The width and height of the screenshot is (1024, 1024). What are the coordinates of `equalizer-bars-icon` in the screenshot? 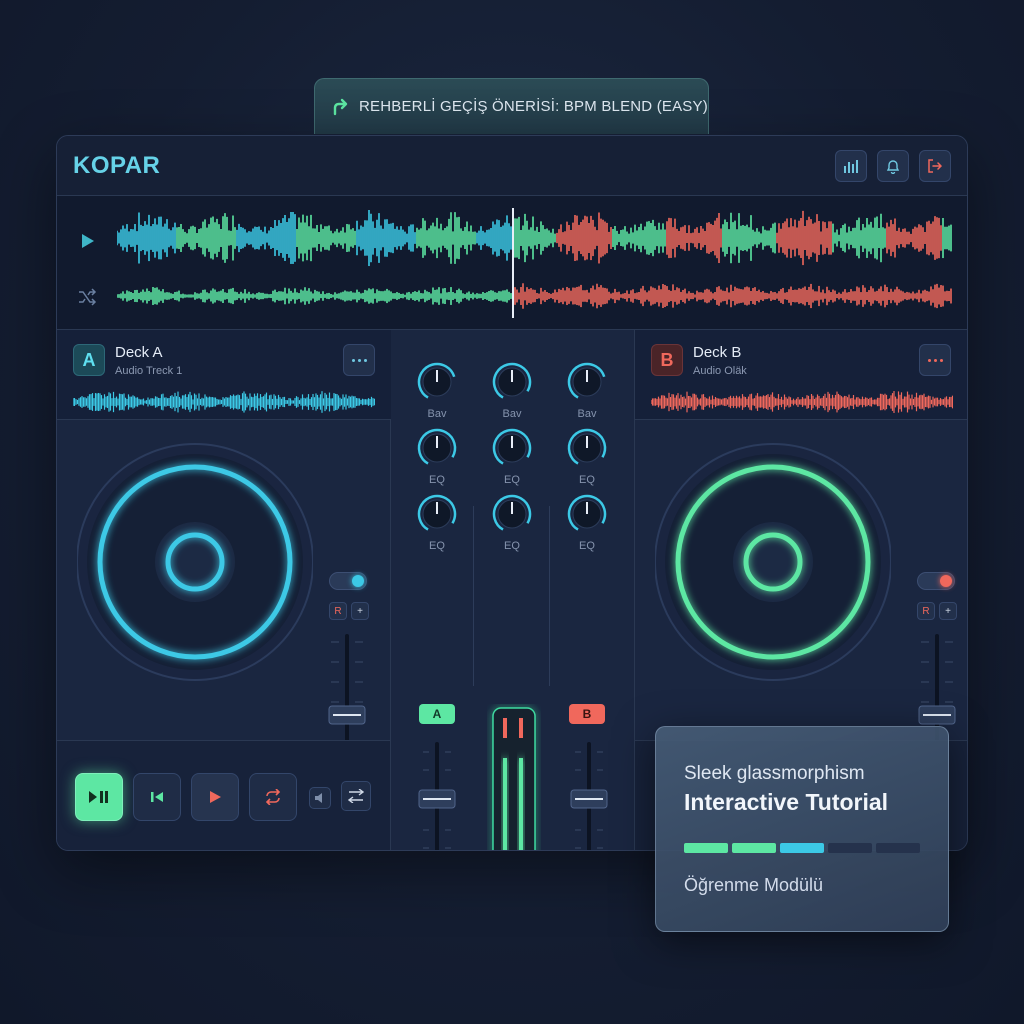 It's located at (851, 166).